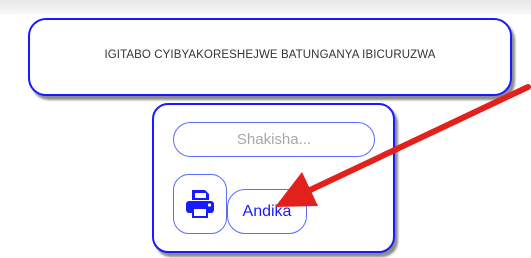 This screenshot has width=531, height=258. I want to click on andika-button: Andika, so click(267, 211).